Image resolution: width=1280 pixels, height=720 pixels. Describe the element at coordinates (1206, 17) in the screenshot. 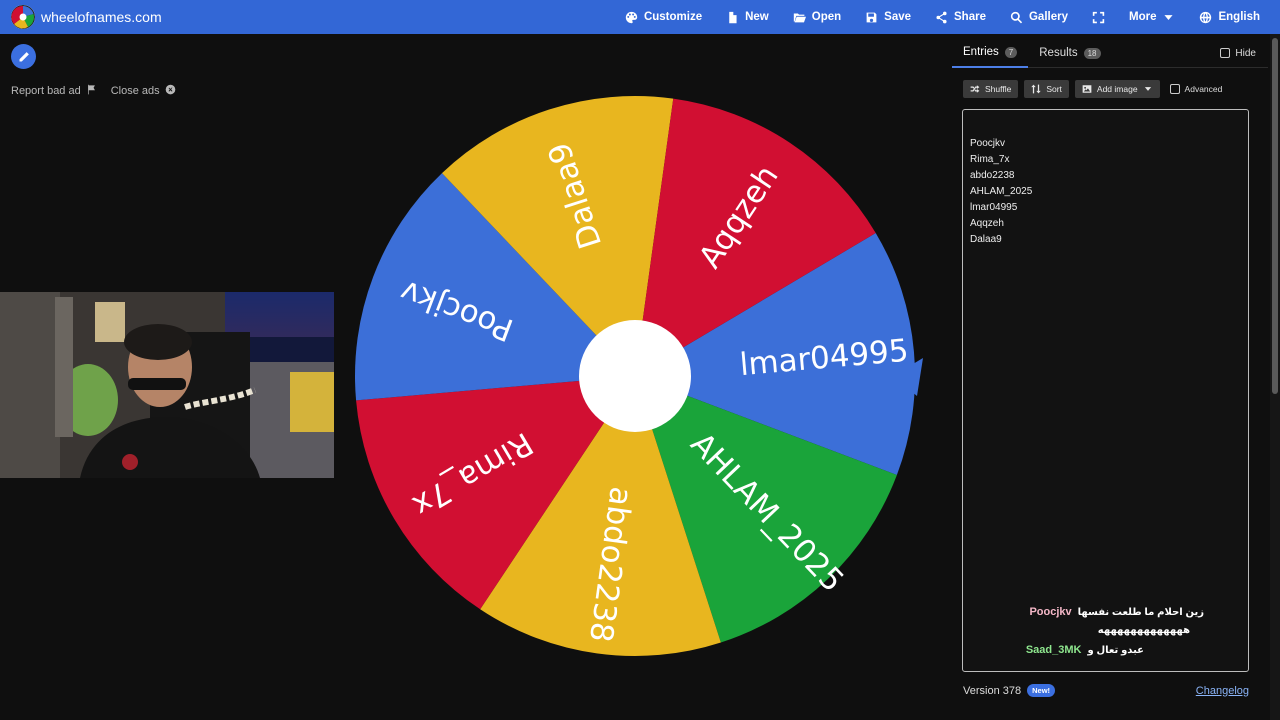

I see `globe-icon` at that location.